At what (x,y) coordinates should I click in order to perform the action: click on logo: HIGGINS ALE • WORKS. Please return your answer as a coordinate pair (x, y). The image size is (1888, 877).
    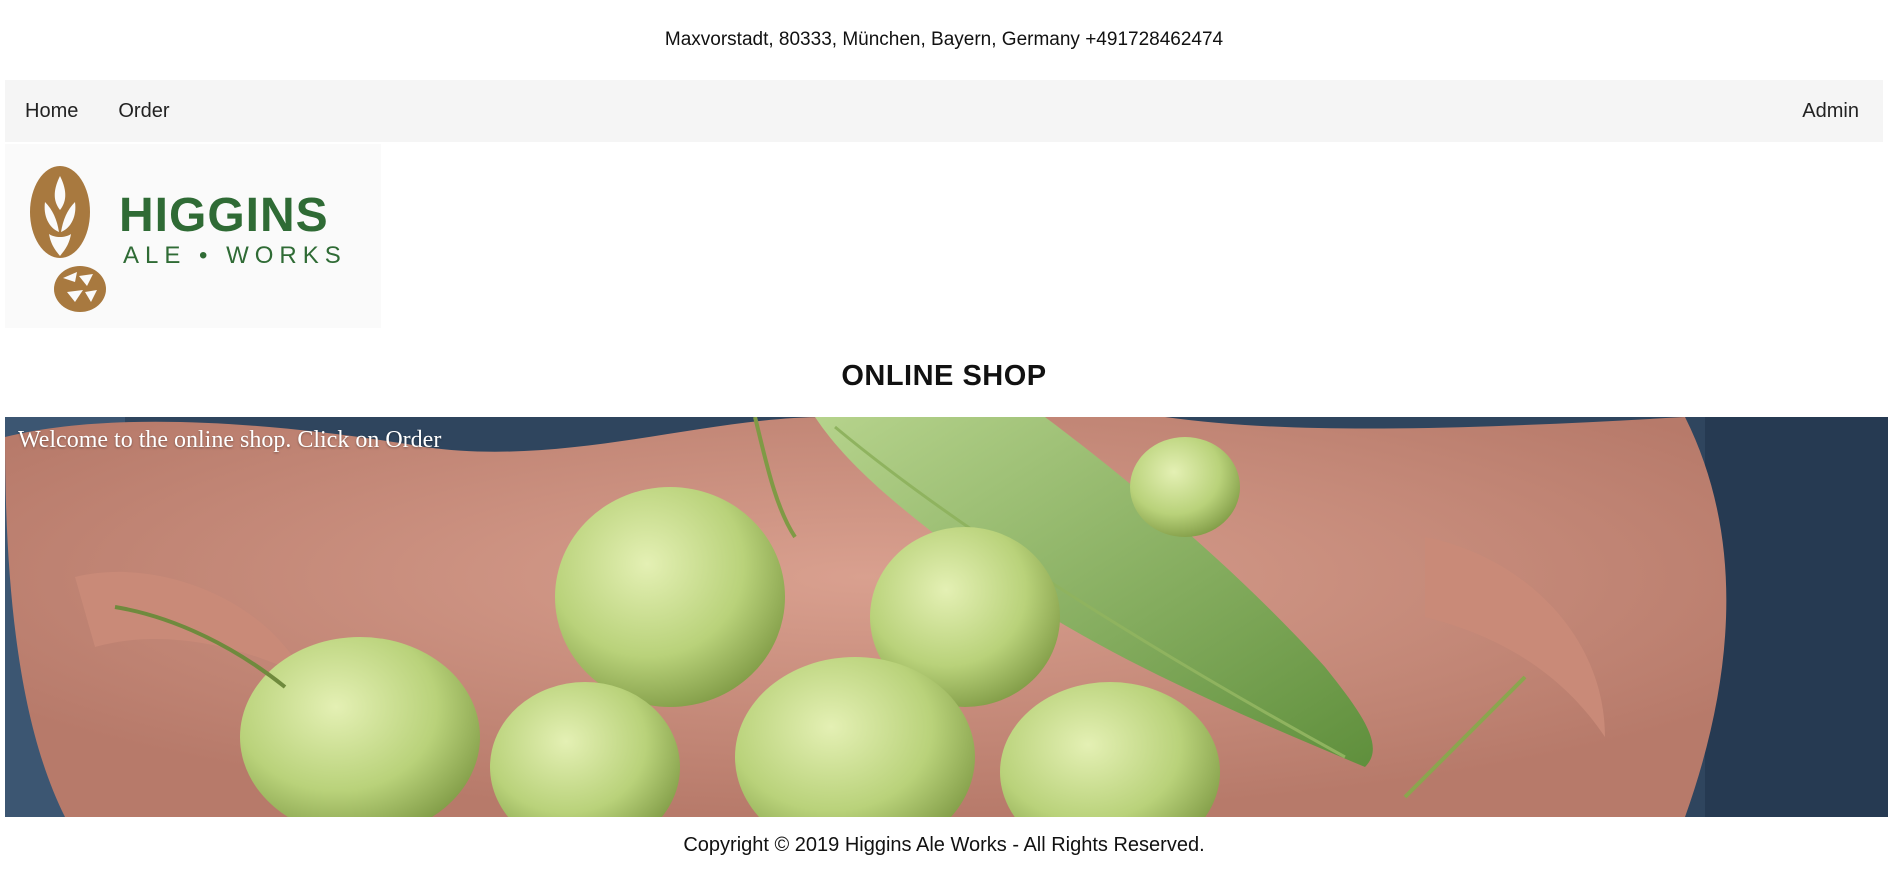
    Looking at the image, I should click on (193, 236).